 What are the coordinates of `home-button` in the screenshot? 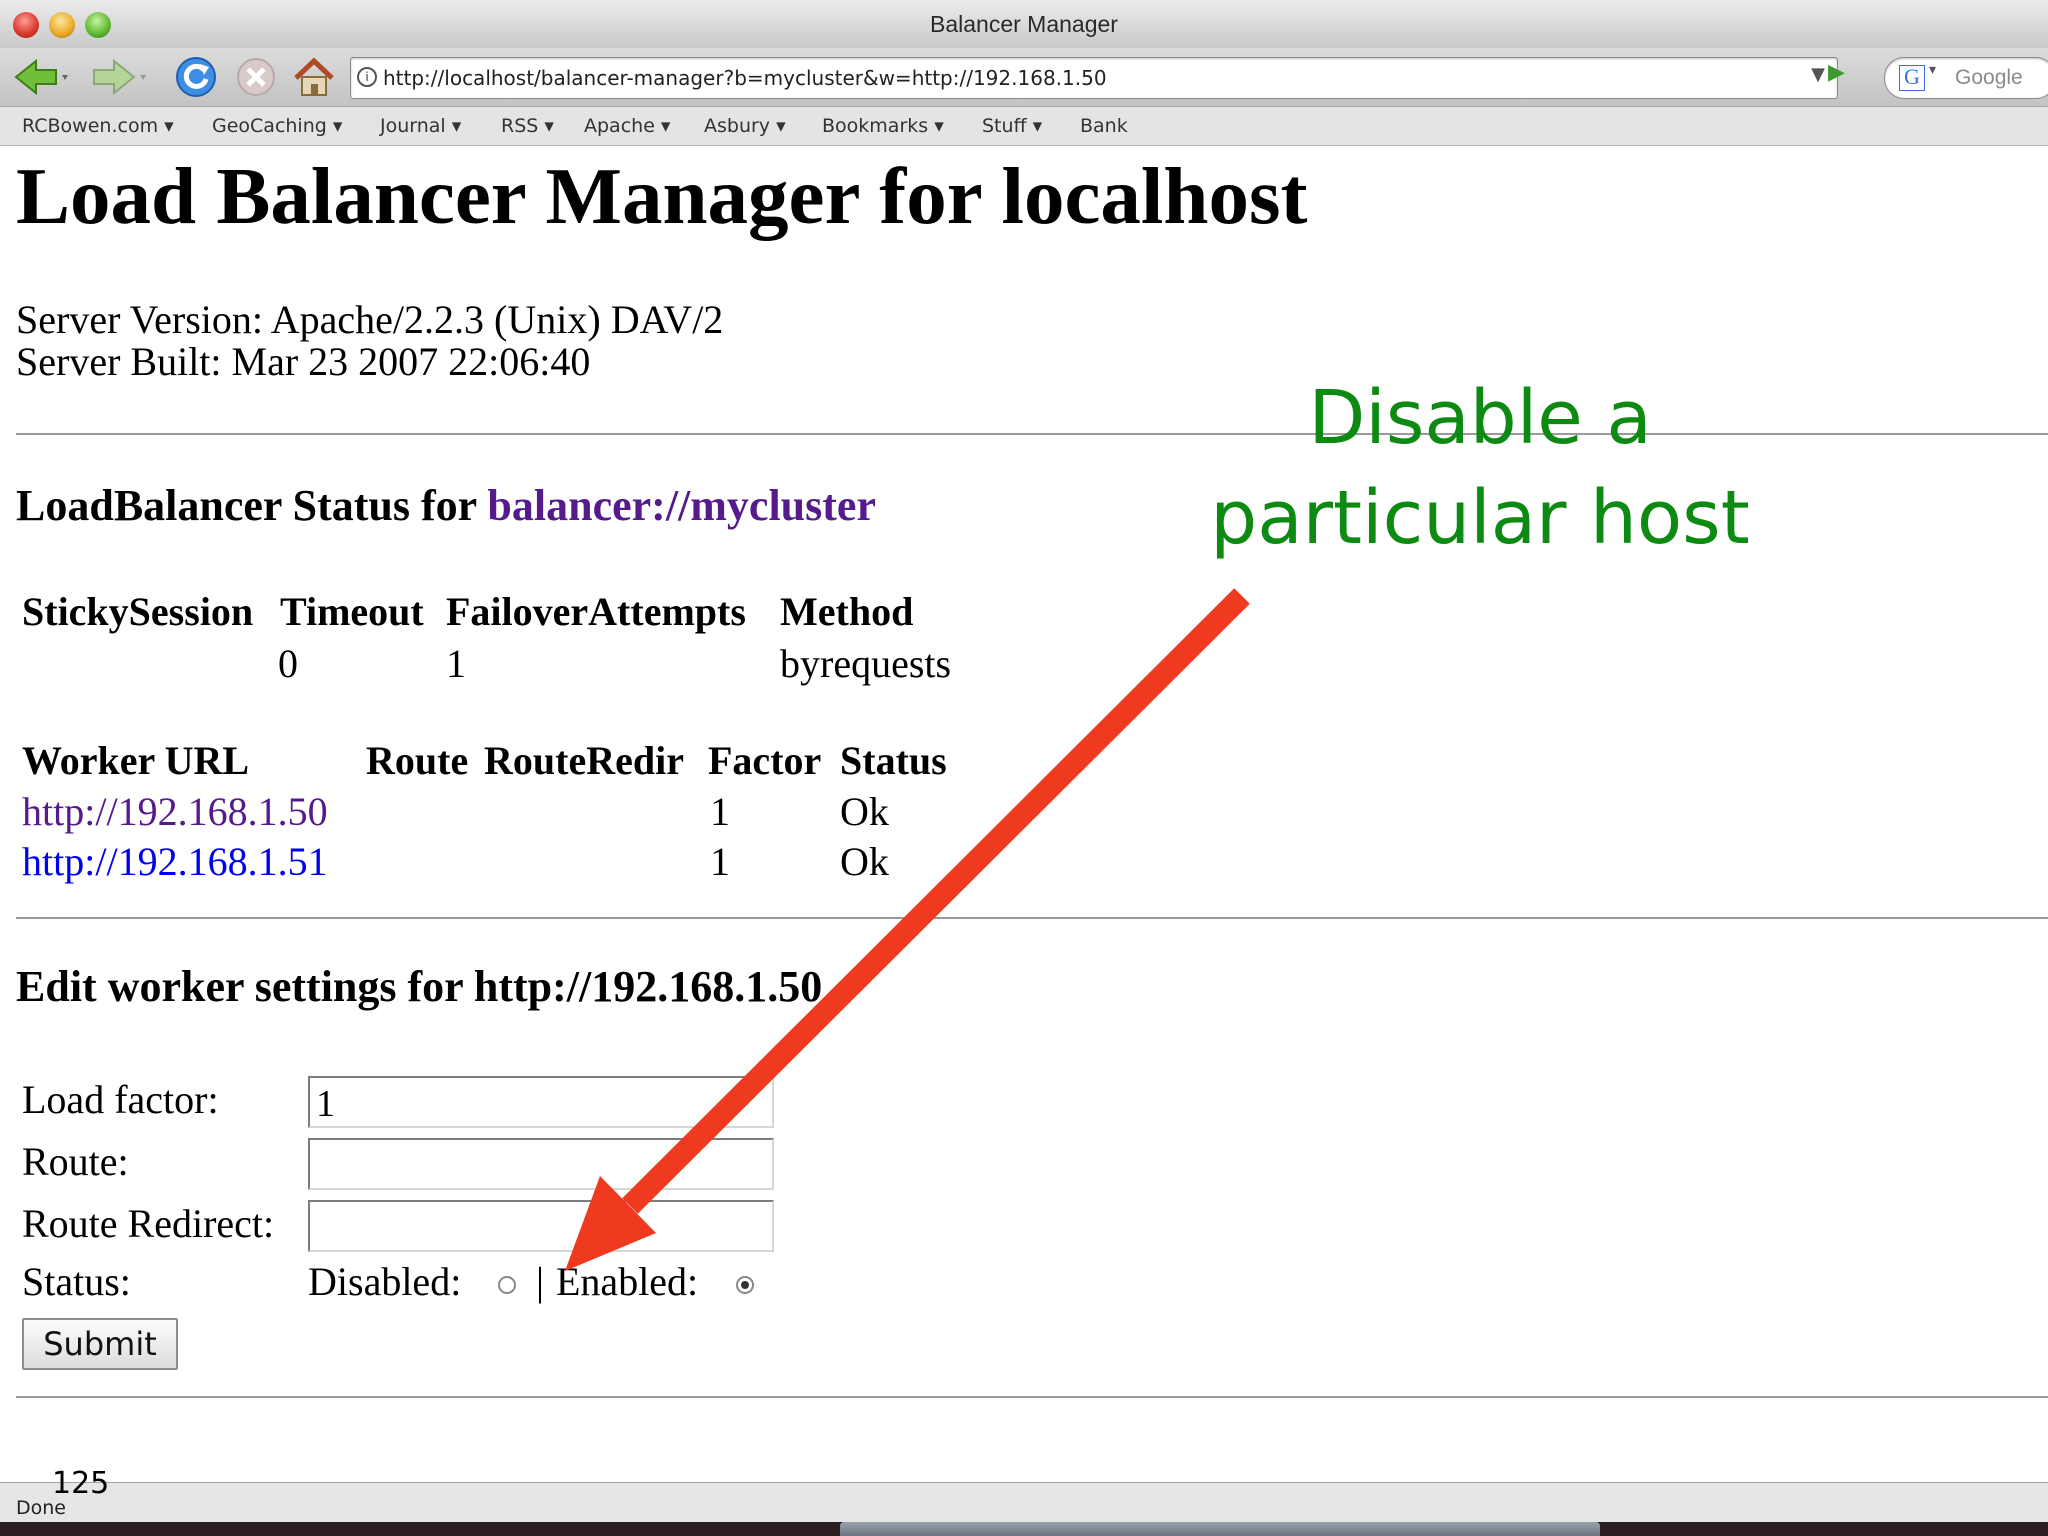 It's located at (314, 77).